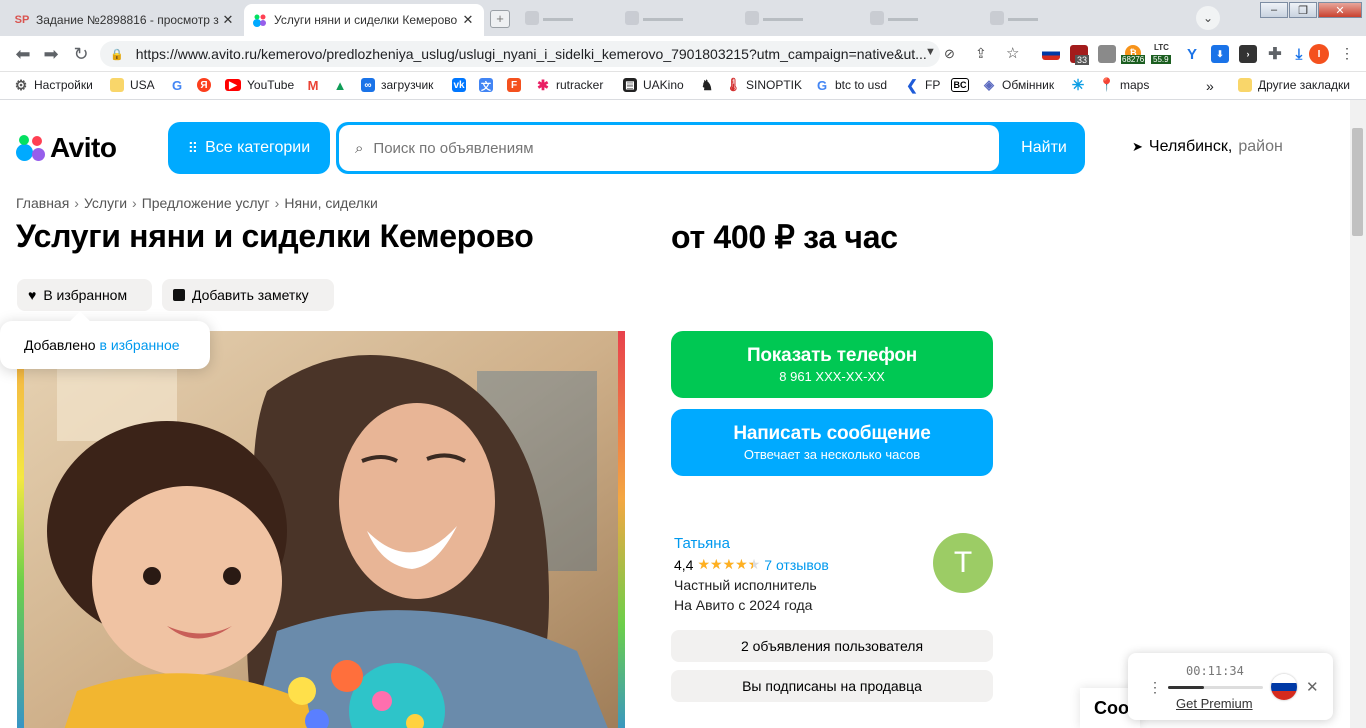 This screenshot has height=728, width=1366. I want to click on tab-avito: Услуги няни и сиделки Кемерово ✕, so click(364, 20).